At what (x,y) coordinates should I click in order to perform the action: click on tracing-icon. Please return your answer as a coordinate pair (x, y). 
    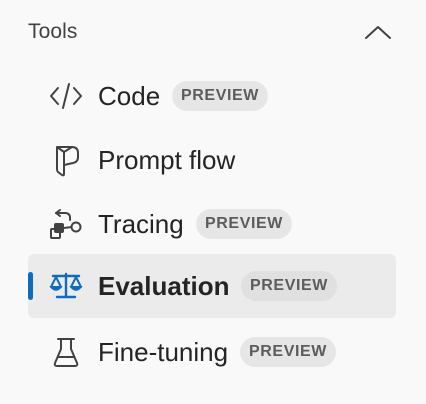
    Looking at the image, I should click on (66, 224).